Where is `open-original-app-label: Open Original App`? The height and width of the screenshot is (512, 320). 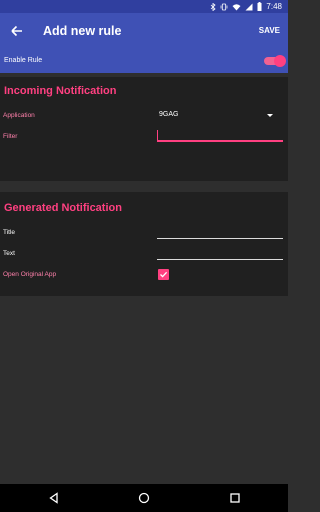
open-original-app-label: Open Original App is located at coordinates (30, 274).